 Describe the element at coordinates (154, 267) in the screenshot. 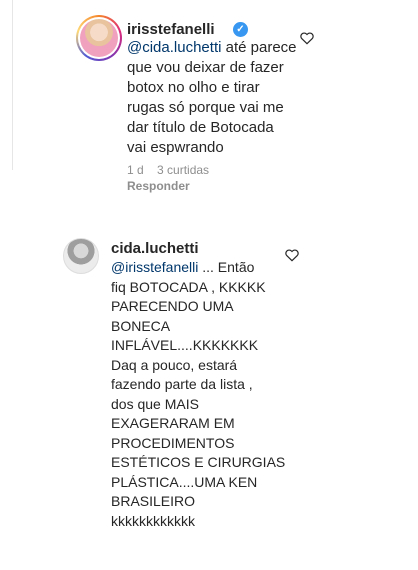

I see `mention-link: @irisstefanelli` at that location.